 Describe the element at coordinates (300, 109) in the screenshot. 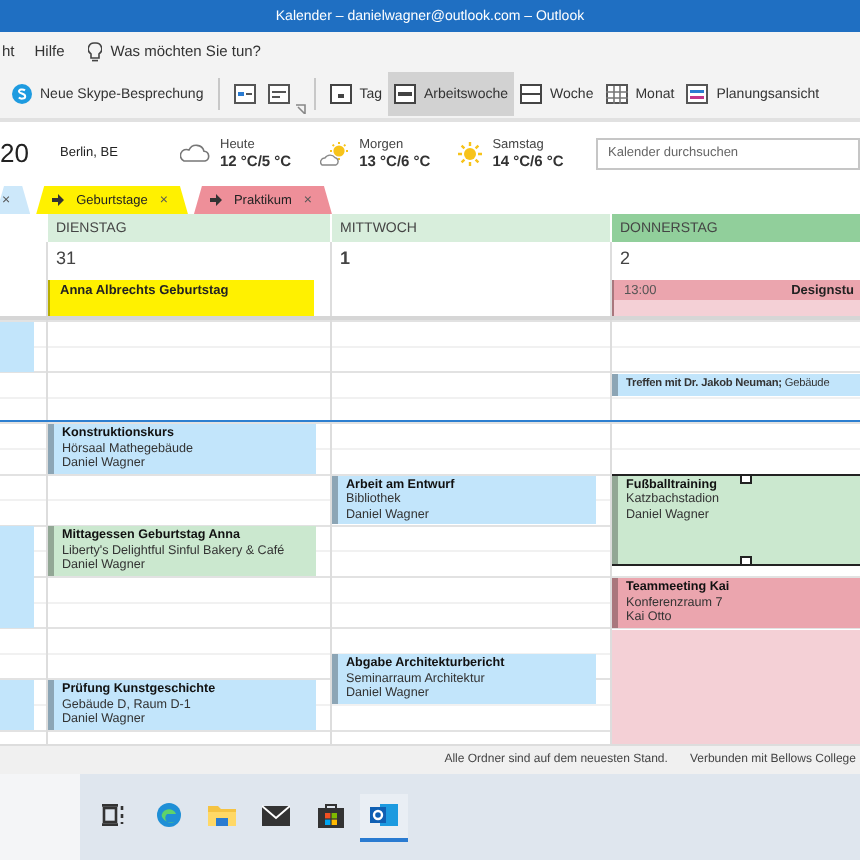

I see `dialog-launcher-icon` at that location.